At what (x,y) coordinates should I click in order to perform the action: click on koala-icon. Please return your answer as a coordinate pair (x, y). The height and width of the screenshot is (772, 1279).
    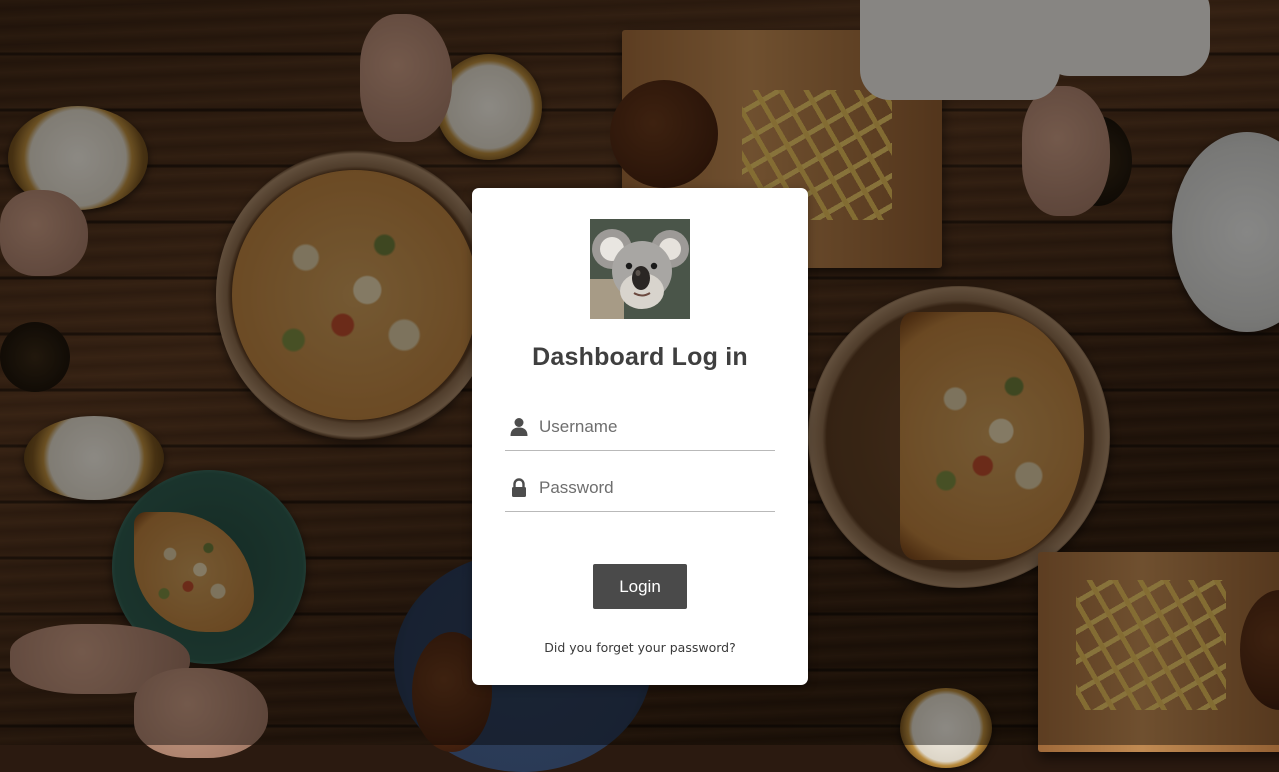
    Looking at the image, I should click on (640, 269).